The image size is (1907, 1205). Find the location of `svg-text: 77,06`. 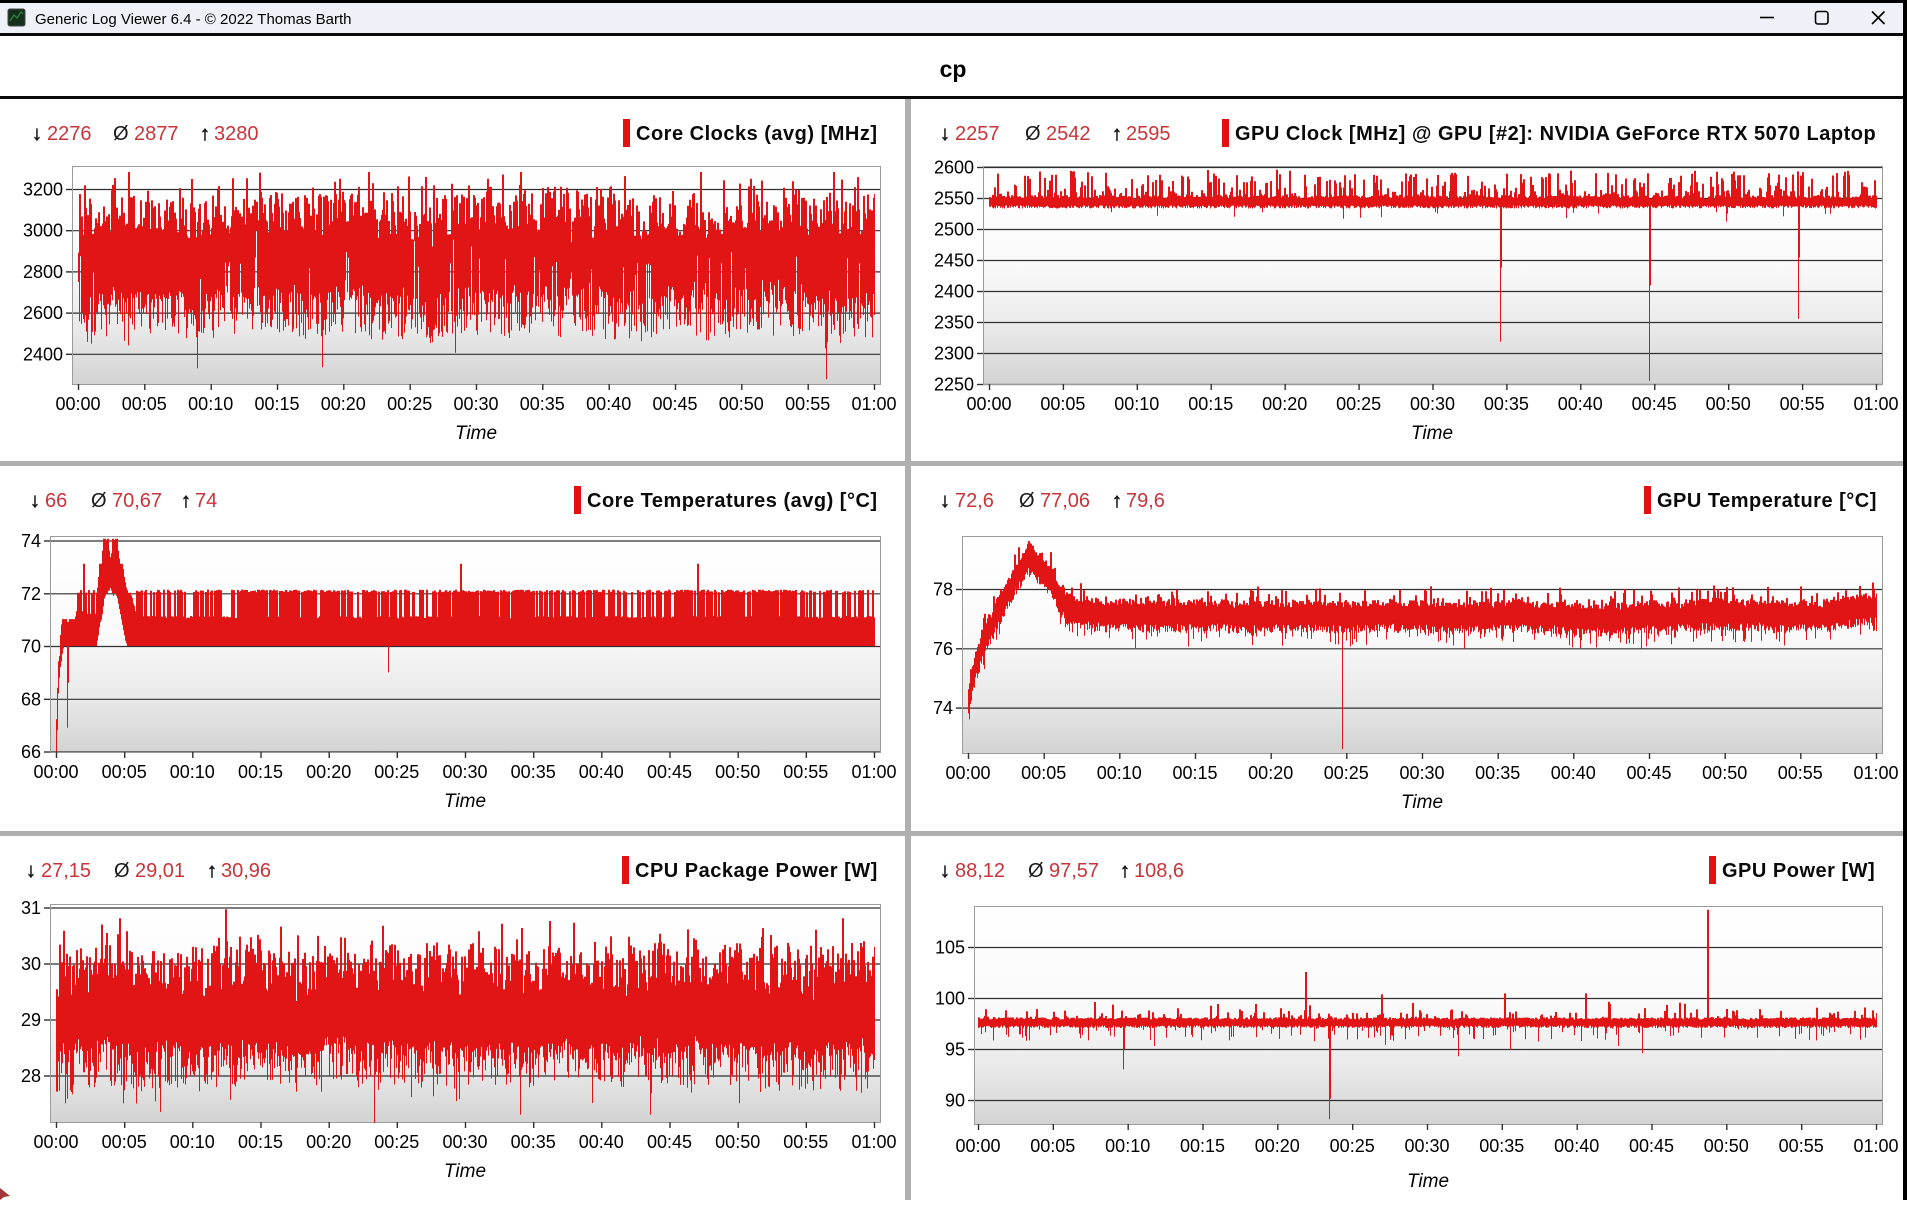

svg-text: 77,06 is located at coordinates (1065, 501).